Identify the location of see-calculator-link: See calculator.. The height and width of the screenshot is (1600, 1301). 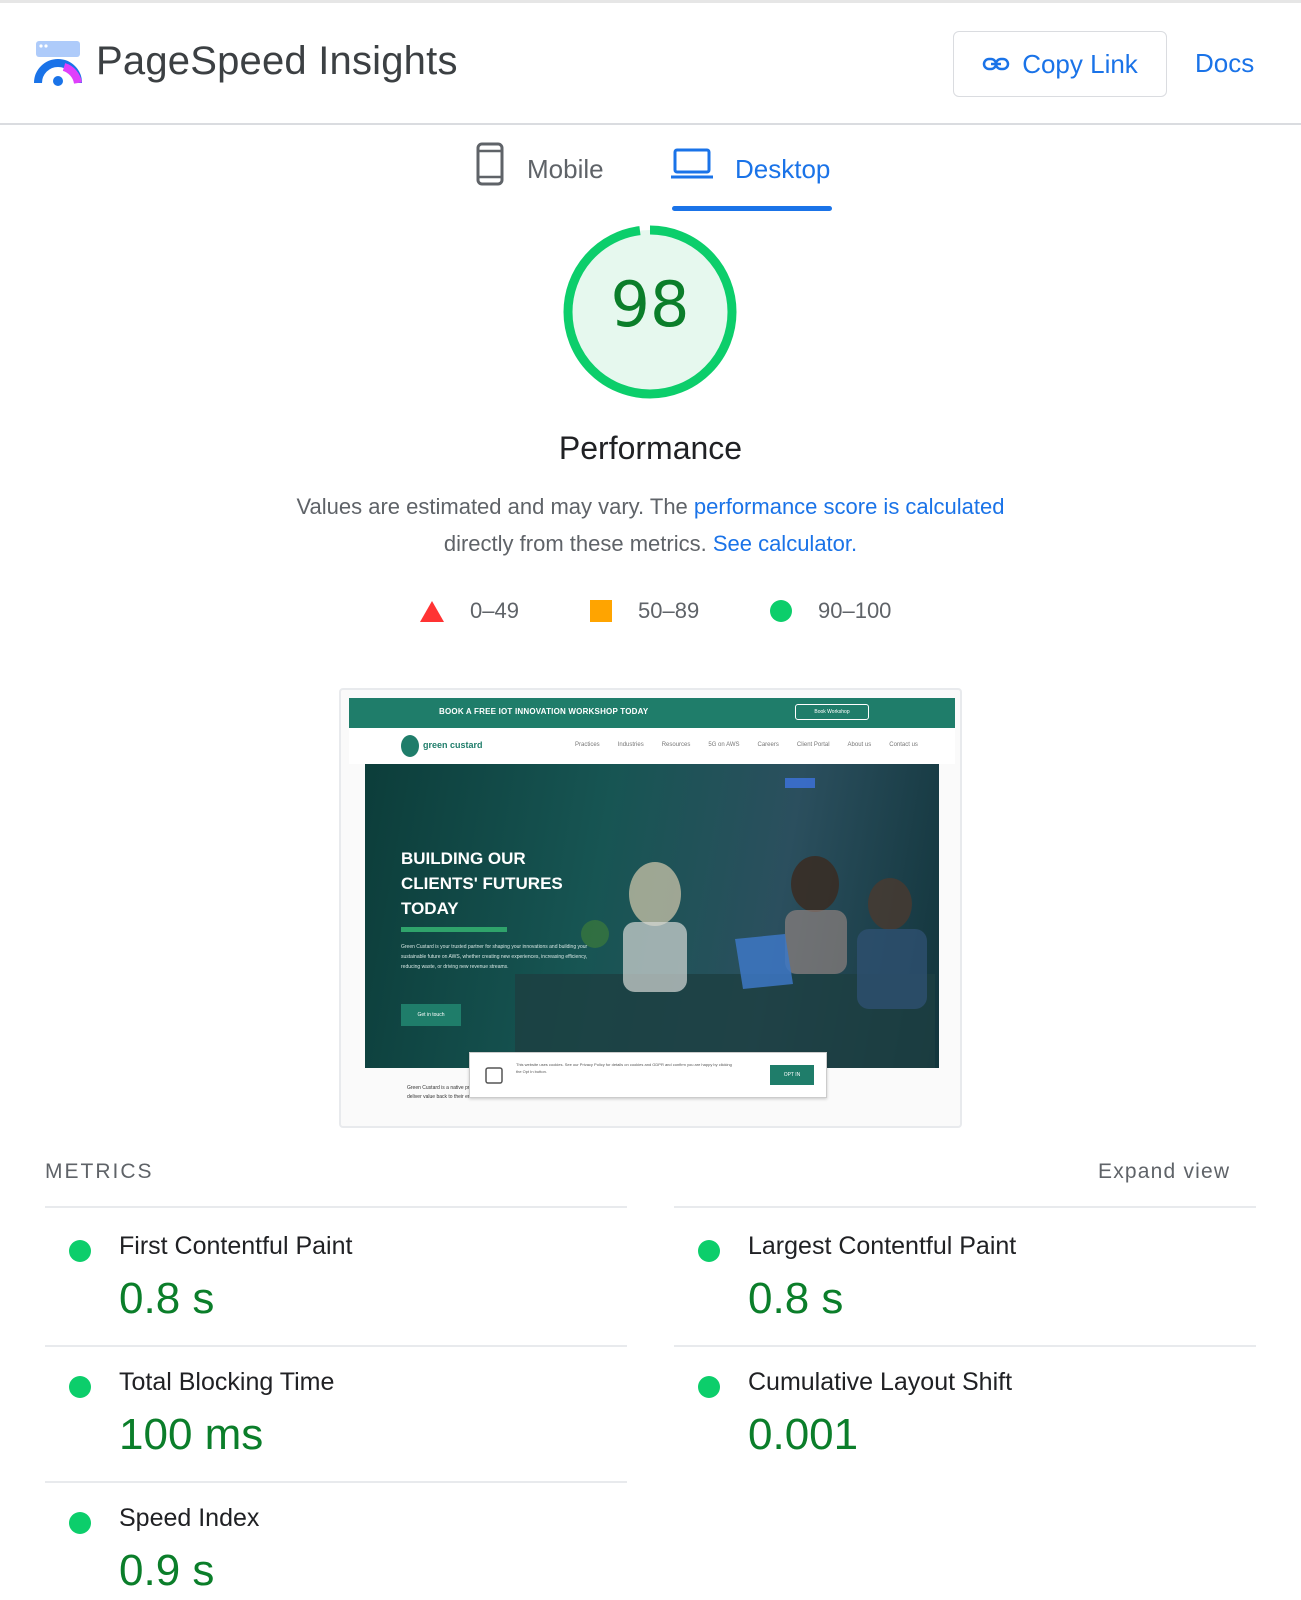
(785, 543).